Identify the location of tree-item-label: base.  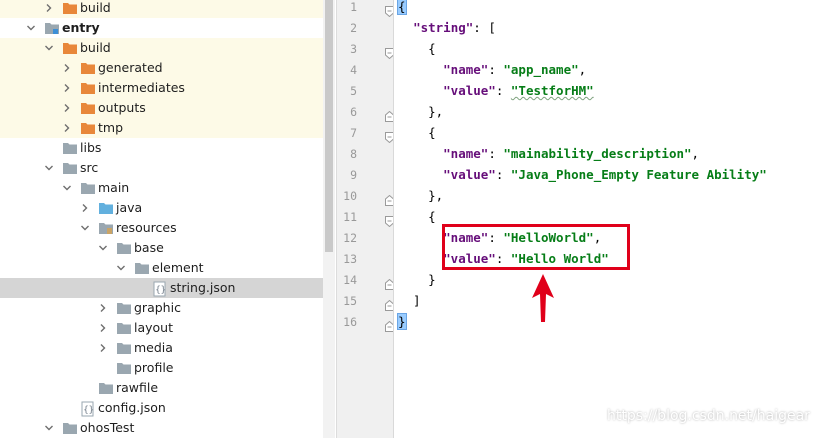
(149, 247).